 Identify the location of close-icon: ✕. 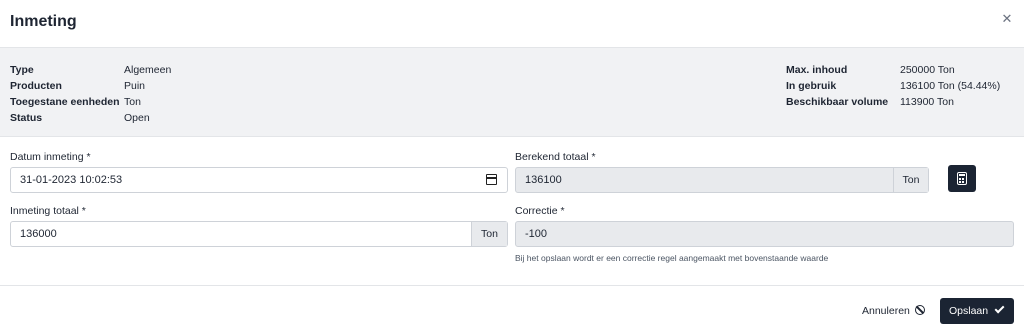
(1007, 19).